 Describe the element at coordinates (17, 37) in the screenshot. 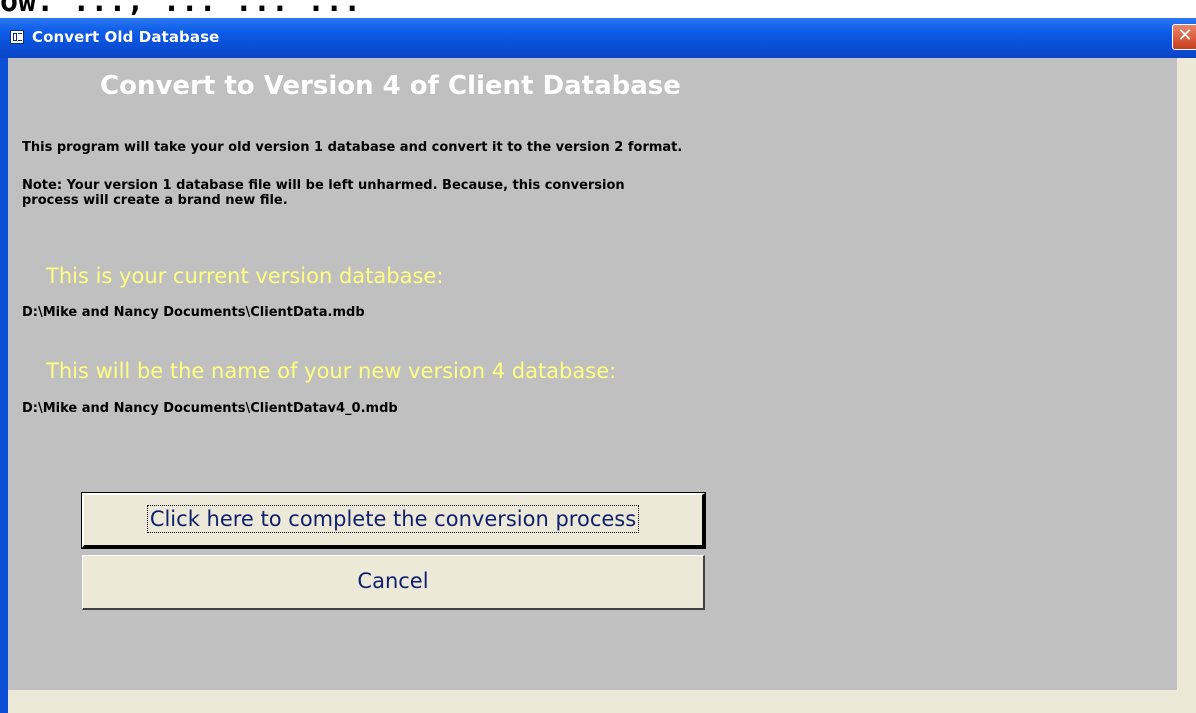

I see `form-icon` at that location.